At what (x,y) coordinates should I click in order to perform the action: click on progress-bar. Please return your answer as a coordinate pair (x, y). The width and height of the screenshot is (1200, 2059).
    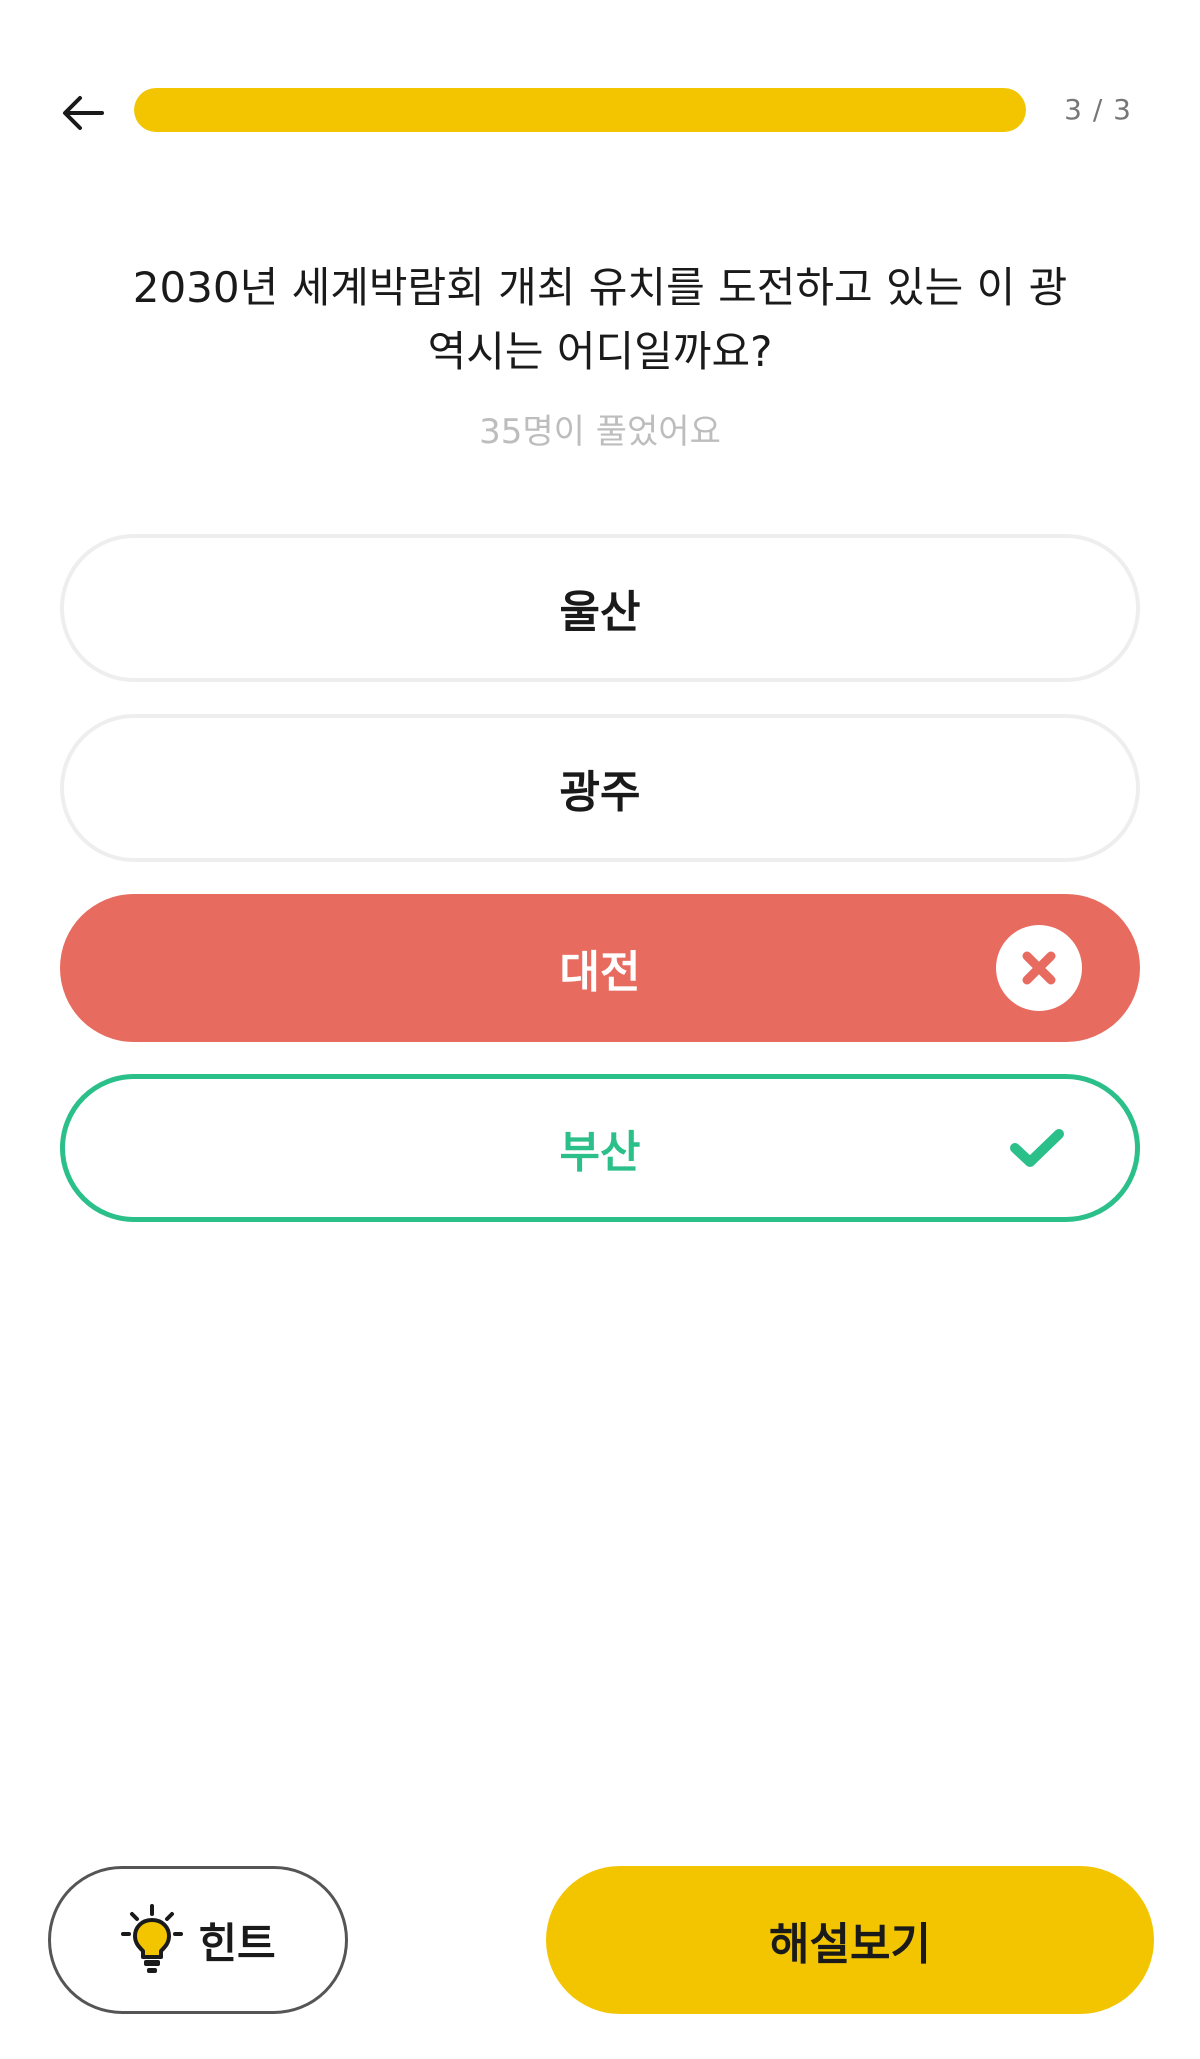
    Looking at the image, I should click on (580, 110).